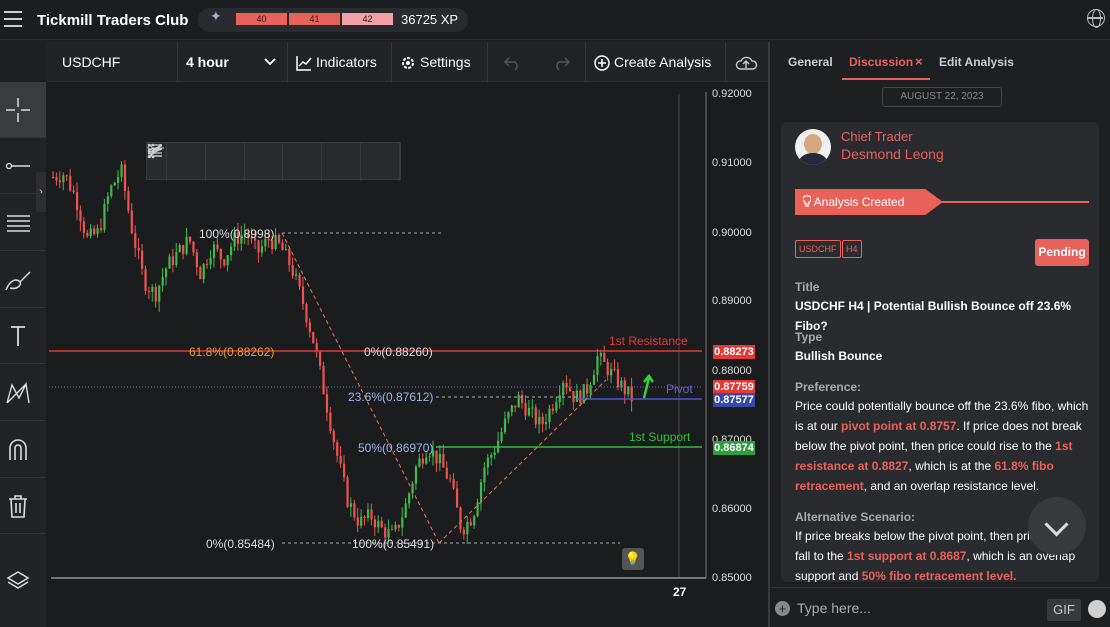  I want to click on fib-label-0a: 0%(0.88260), so click(398, 352).